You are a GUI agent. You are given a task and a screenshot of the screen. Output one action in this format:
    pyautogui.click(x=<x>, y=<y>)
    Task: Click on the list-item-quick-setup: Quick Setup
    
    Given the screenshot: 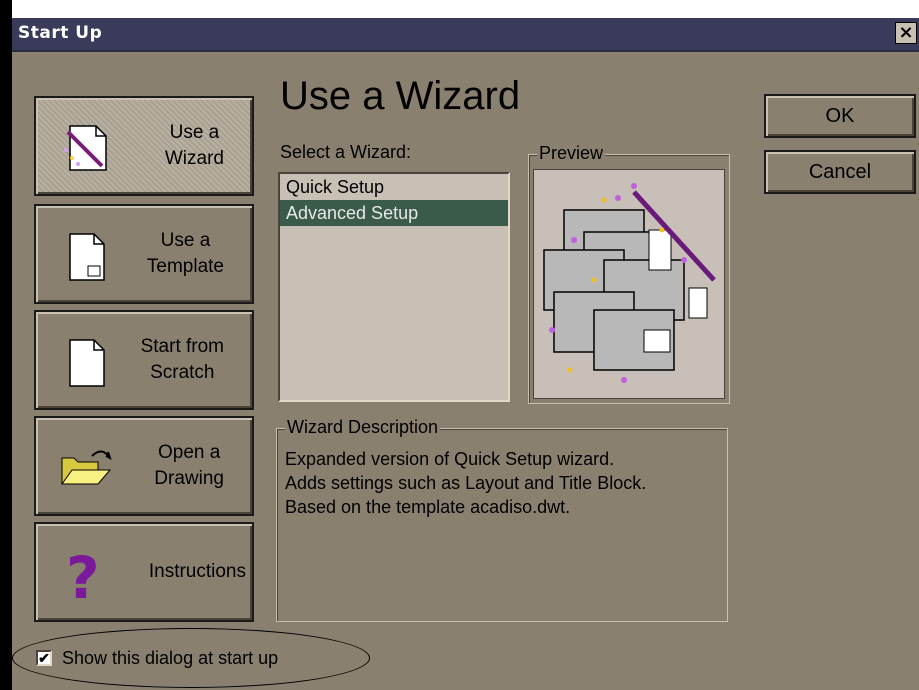 What is the action you would take?
    pyautogui.click(x=394, y=187)
    